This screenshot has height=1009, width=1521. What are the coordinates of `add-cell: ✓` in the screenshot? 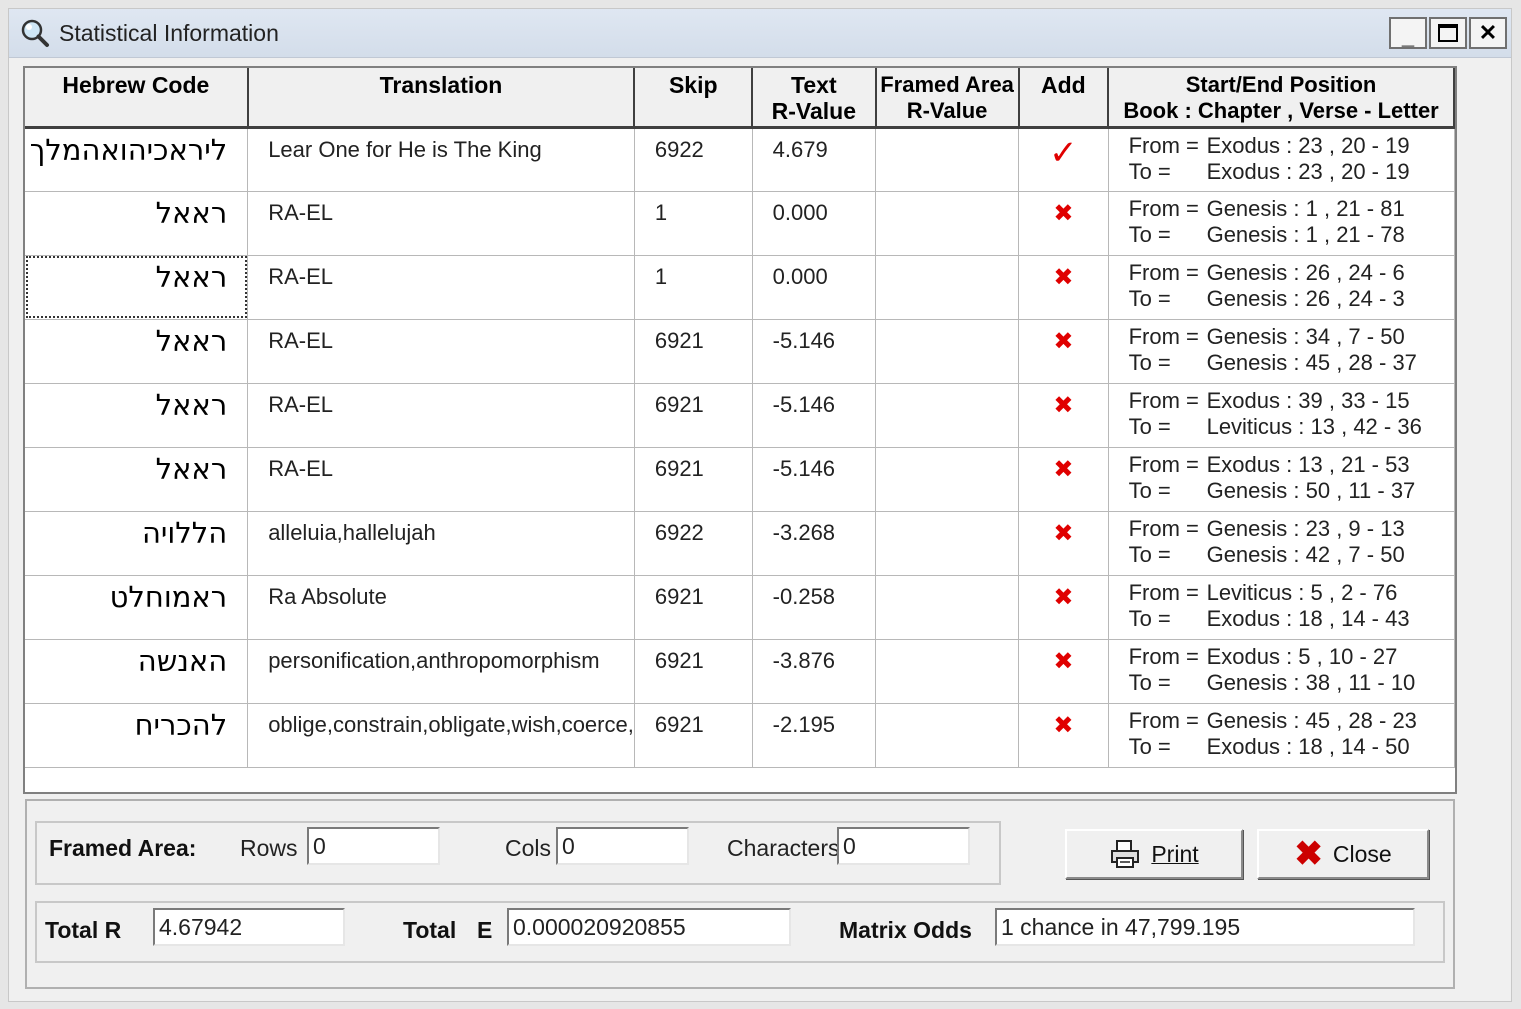 It's located at (1063, 159).